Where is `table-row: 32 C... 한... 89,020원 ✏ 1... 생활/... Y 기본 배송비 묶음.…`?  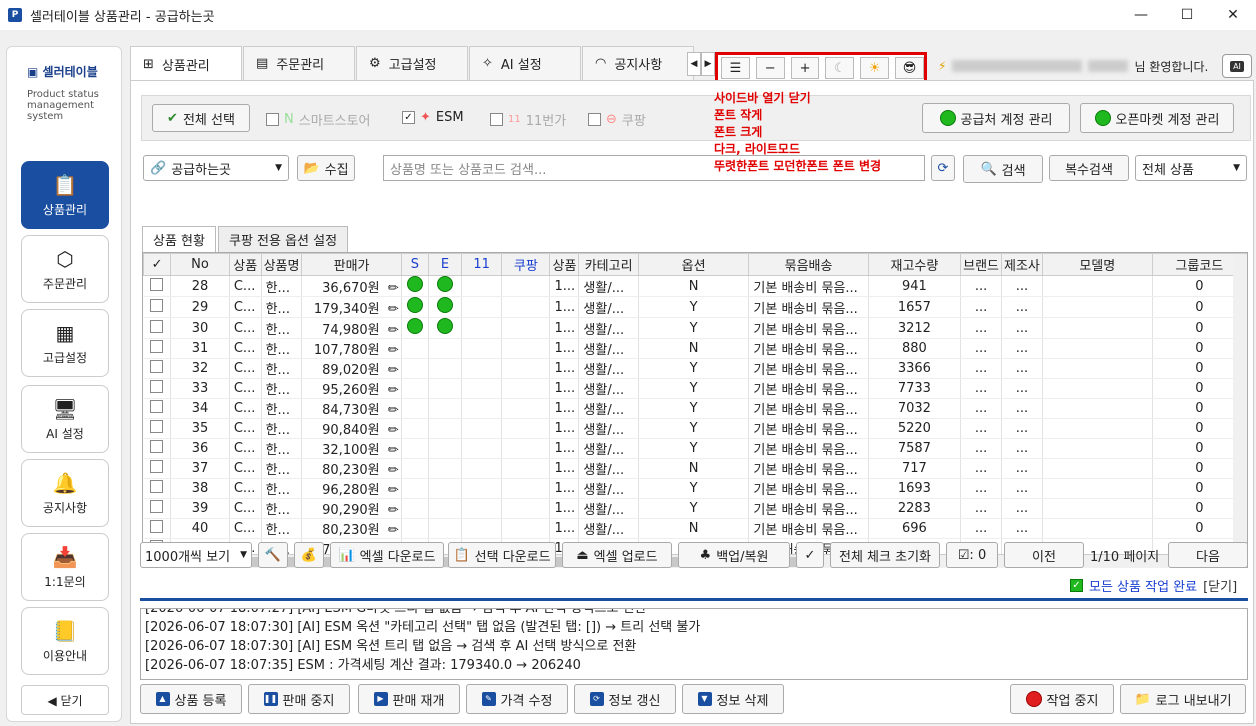
table-row: 32 C... 한... 89,020원 ✏ 1... 생활/... Y 기본 배송비 묶음.… is located at coordinates (695, 368).